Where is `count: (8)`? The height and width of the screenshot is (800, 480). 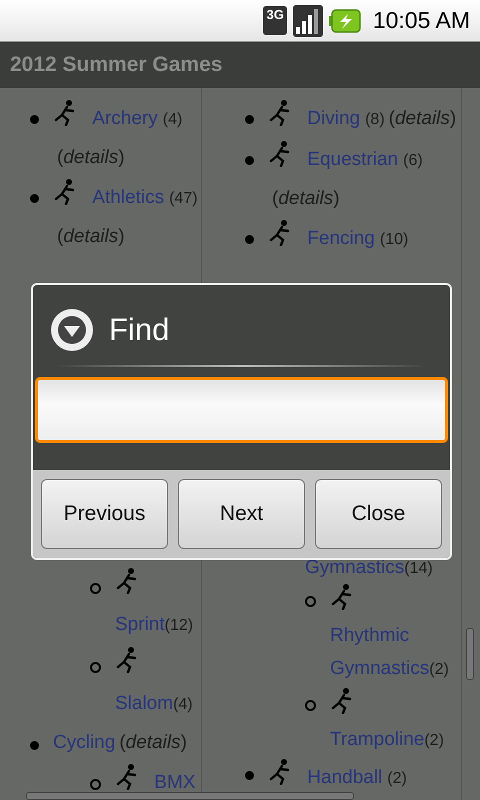 count: (8) is located at coordinates (375, 119).